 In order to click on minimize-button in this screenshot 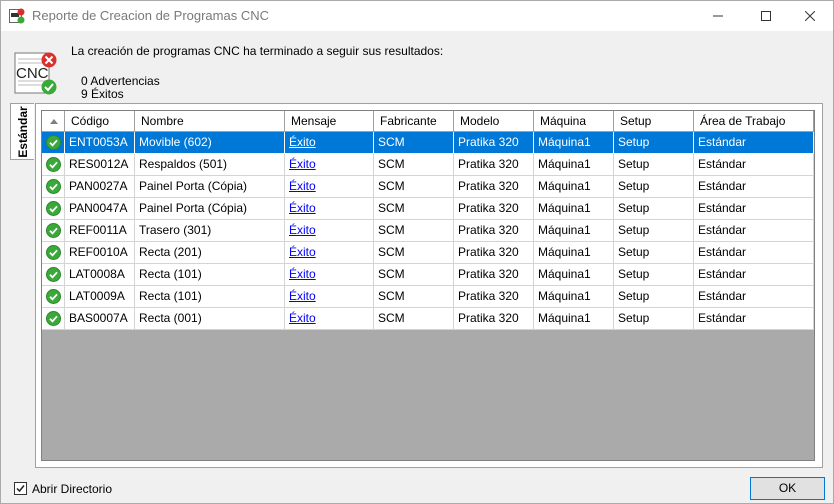, I will do `click(718, 16)`.